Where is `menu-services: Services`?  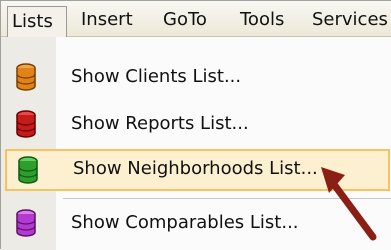 menu-services: Services is located at coordinates (350, 20).